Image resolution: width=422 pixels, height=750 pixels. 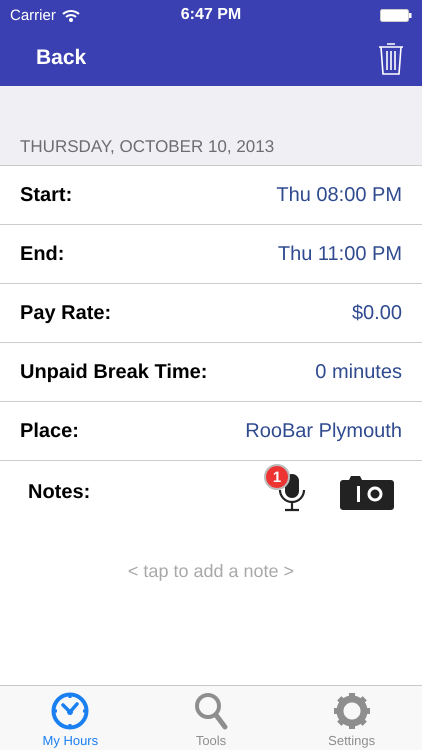 What do you see at coordinates (70, 711) in the screenshot?
I see `clock-icon` at bounding box center [70, 711].